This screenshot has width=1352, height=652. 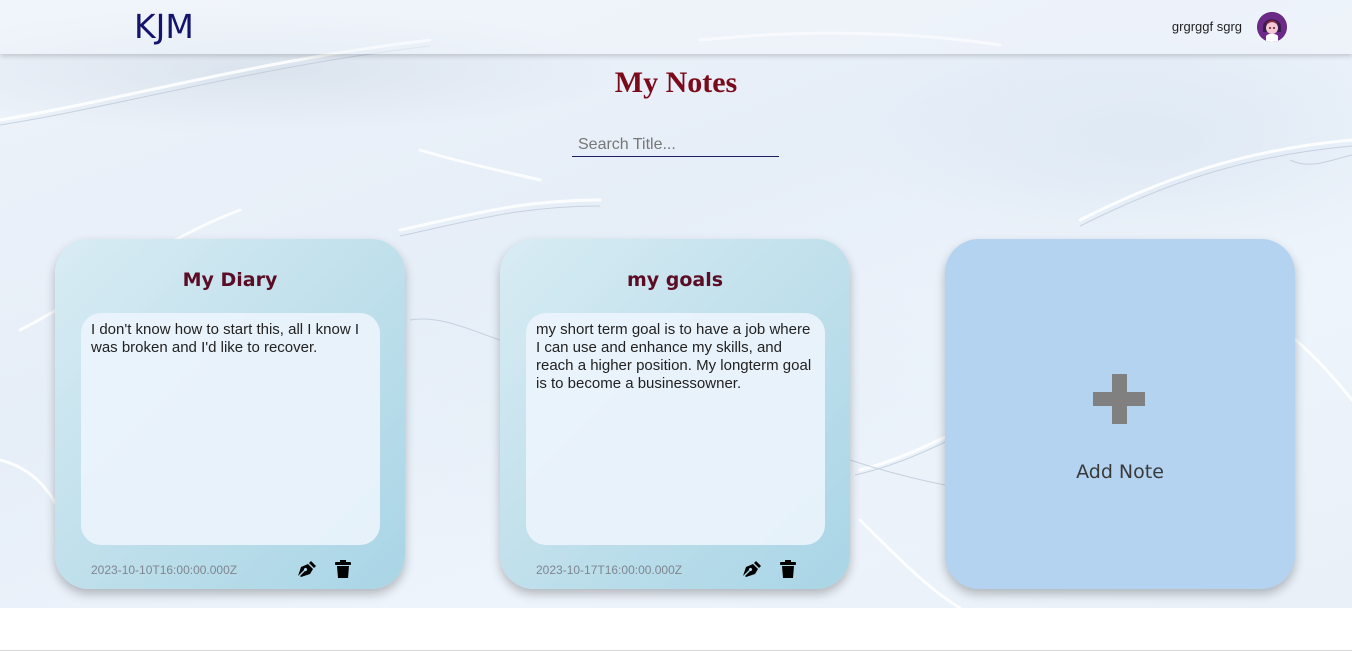 I want to click on brand-logo: KJM, so click(x=164, y=26).